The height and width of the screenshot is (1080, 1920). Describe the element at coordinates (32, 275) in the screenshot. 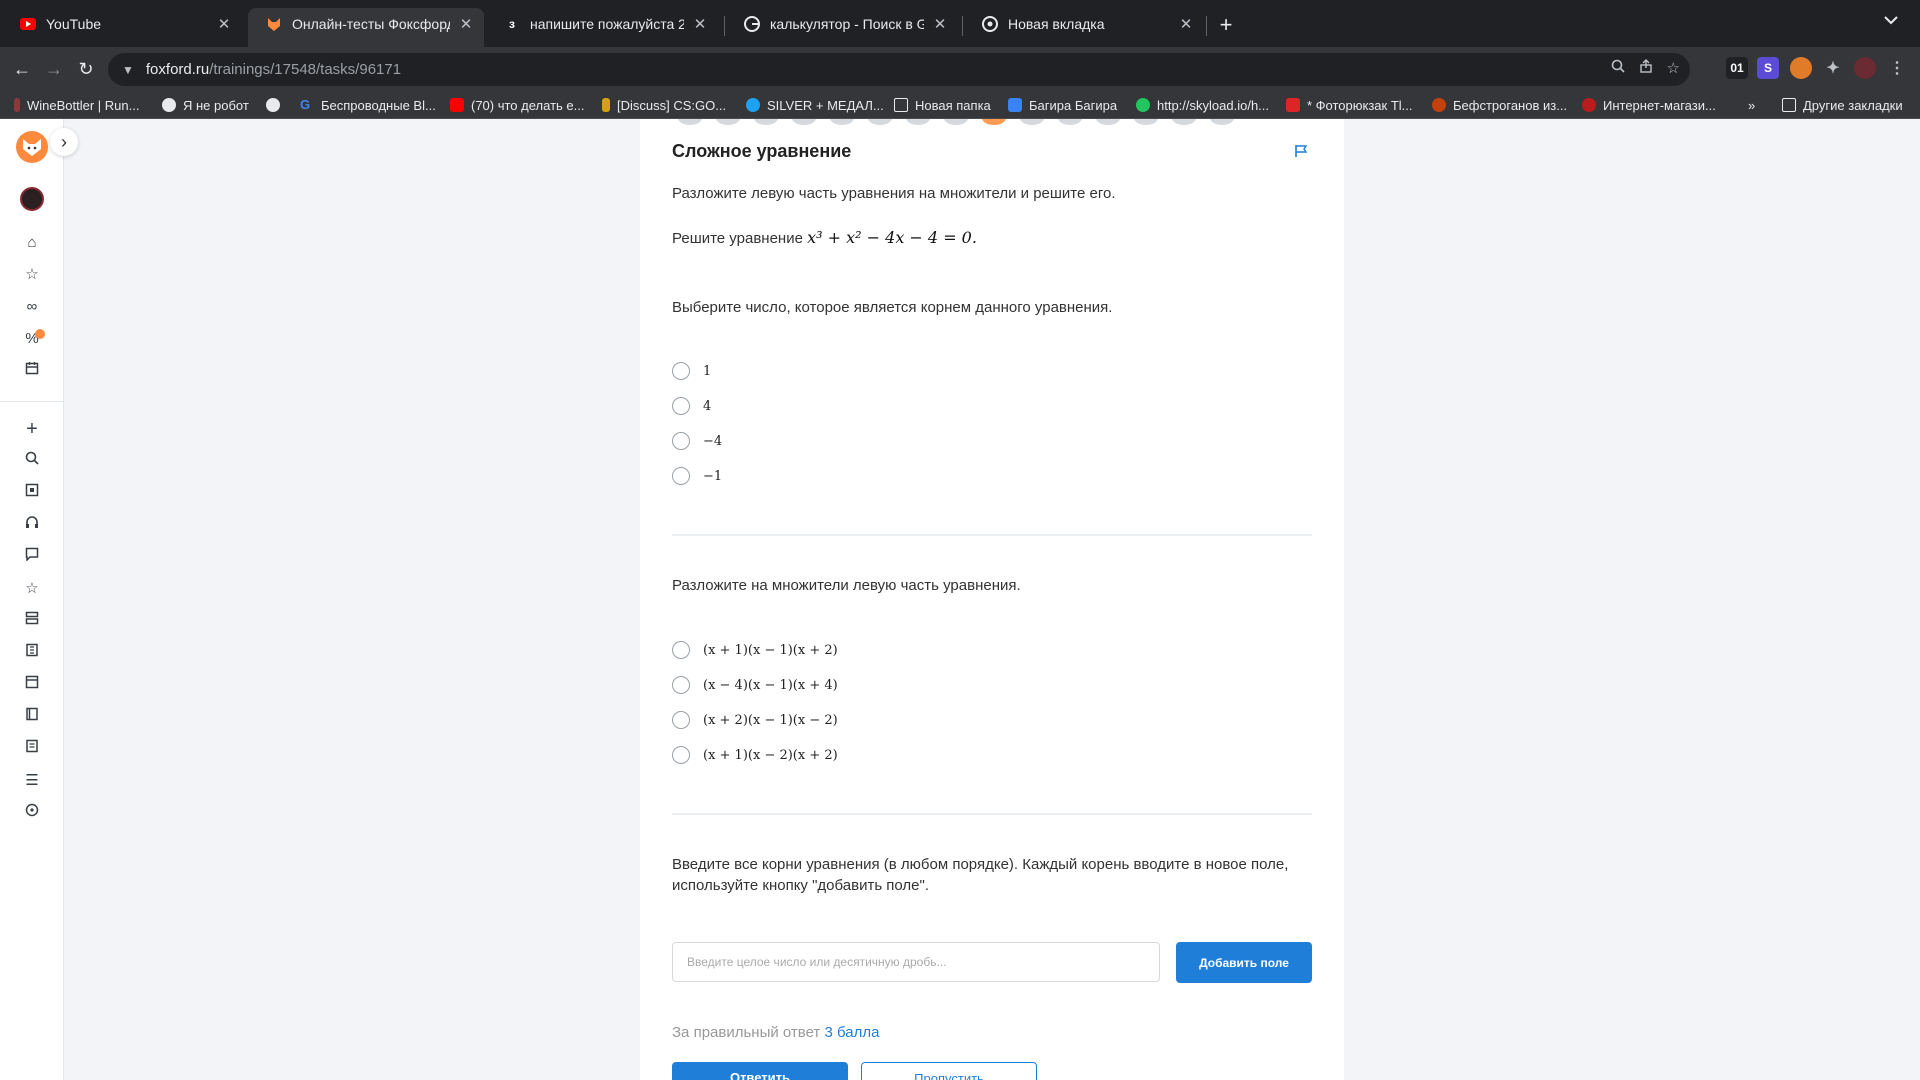

I see `star-icon: ☆` at that location.